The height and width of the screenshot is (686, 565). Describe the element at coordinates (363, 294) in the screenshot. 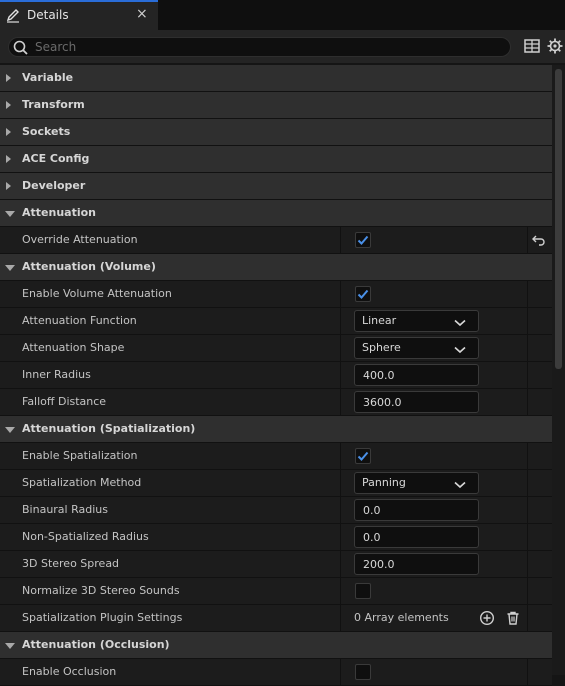

I see `checkbox-enable-volume-attenuation` at that location.